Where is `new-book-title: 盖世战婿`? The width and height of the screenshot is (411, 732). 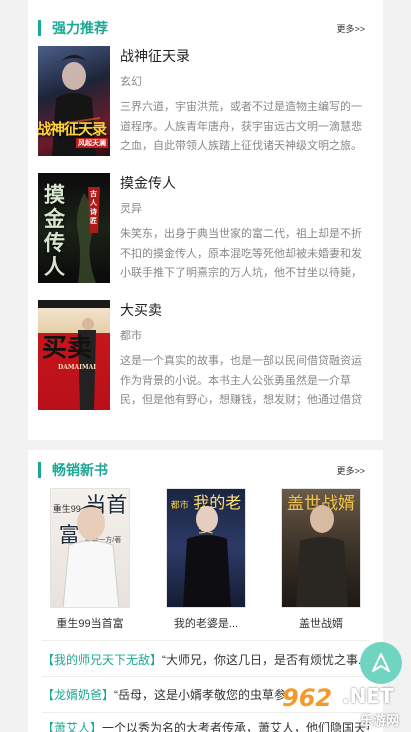
new-book-title: 盖世战婿 is located at coordinates (321, 623).